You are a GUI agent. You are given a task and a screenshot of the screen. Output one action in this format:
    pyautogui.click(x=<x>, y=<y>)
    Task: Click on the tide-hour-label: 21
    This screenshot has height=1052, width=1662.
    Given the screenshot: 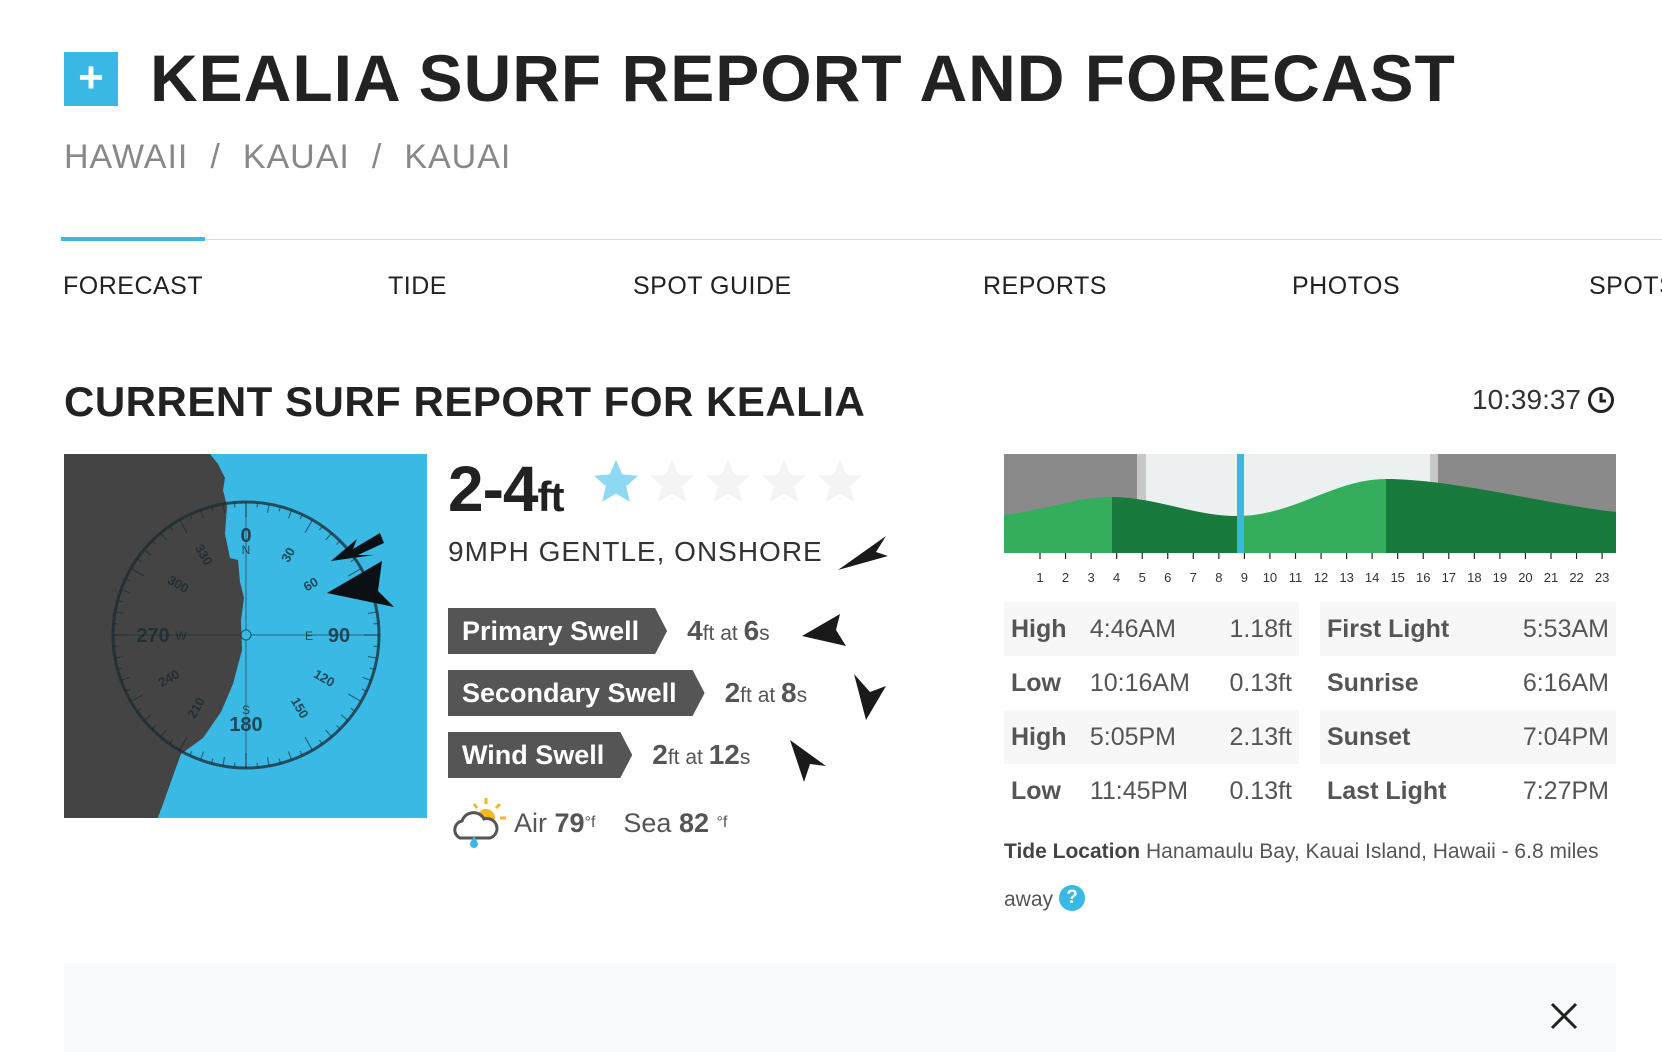 What is the action you would take?
    pyautogui.click(x=1551, y=577)
    